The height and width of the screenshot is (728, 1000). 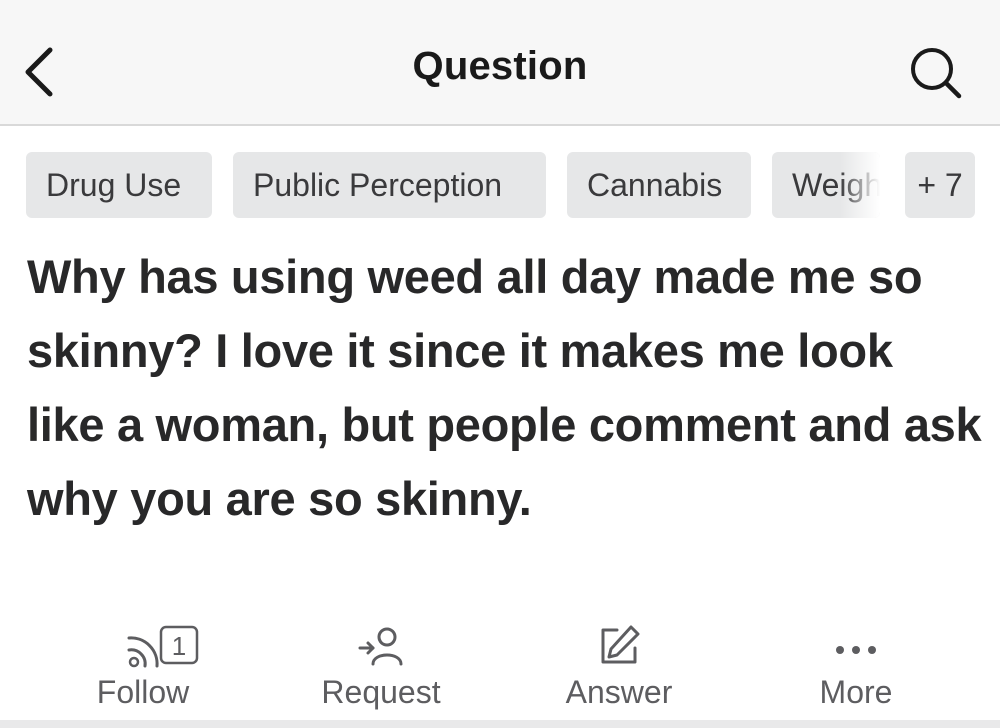 I want to click on search-button, so click(x=936, y=70).